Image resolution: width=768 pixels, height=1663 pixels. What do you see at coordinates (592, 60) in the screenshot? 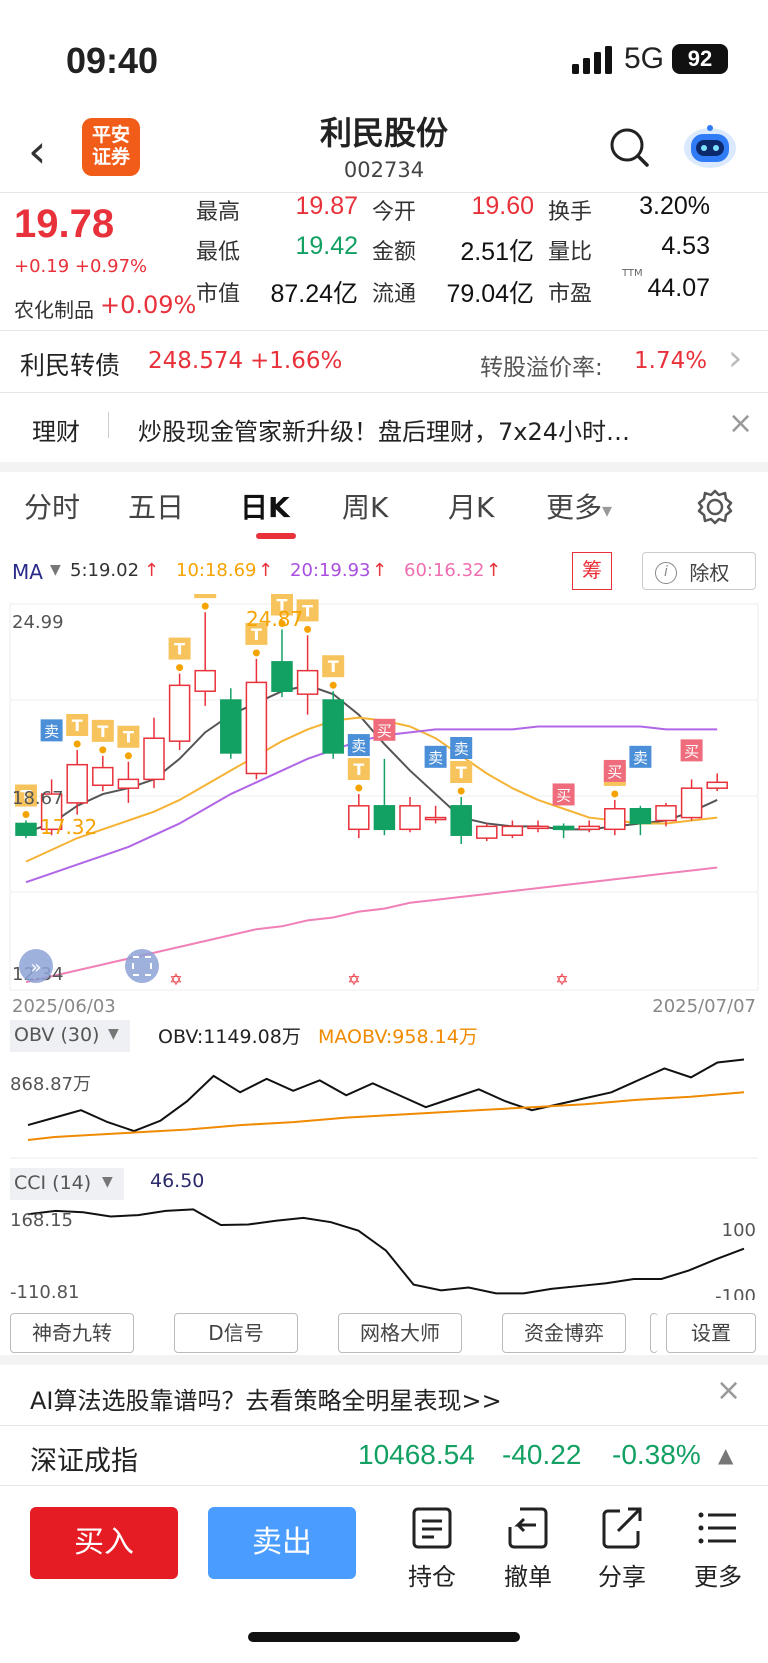
I see `signal-icon` at bounding box center [592, 60].